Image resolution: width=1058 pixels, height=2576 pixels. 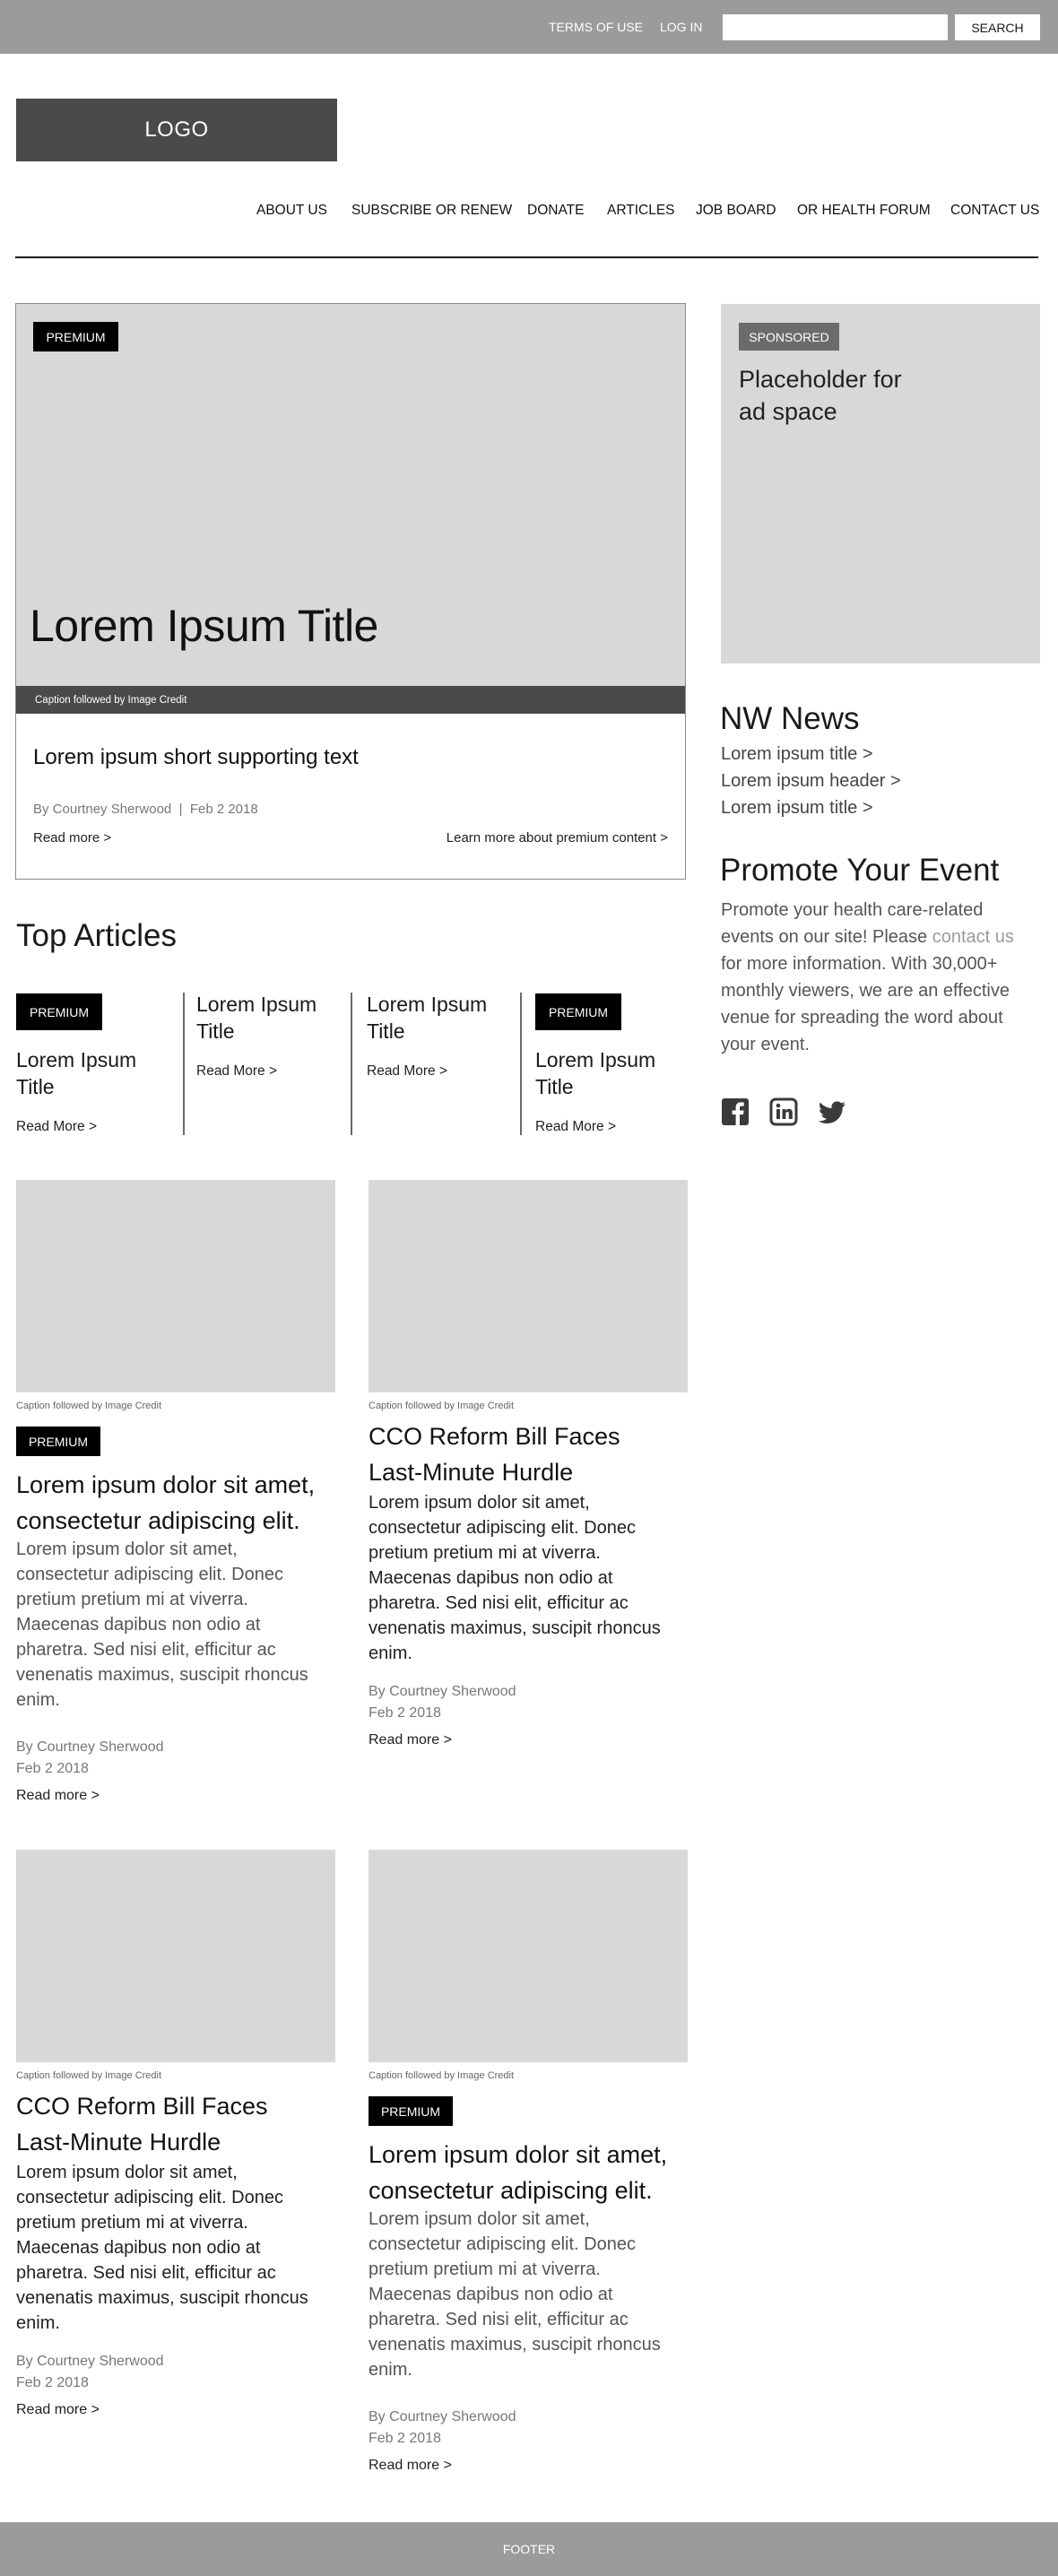 What do you see at coordinates (641, 211) in the screenshot?
I see `nav-item-articles: ARTICLES` at bounding box center [641, 211].